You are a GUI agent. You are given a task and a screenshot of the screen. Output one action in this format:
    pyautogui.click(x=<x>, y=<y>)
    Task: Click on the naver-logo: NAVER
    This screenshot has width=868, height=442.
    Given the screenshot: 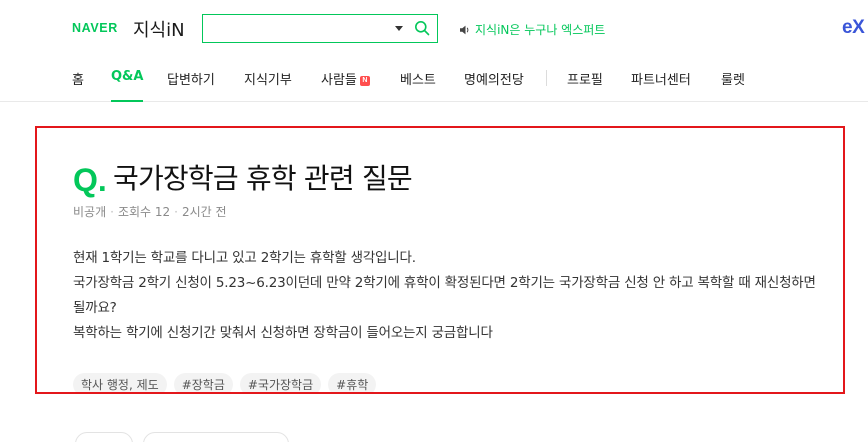 What is the action you would take?
    pyautogui.click(x=95, y=28)
    